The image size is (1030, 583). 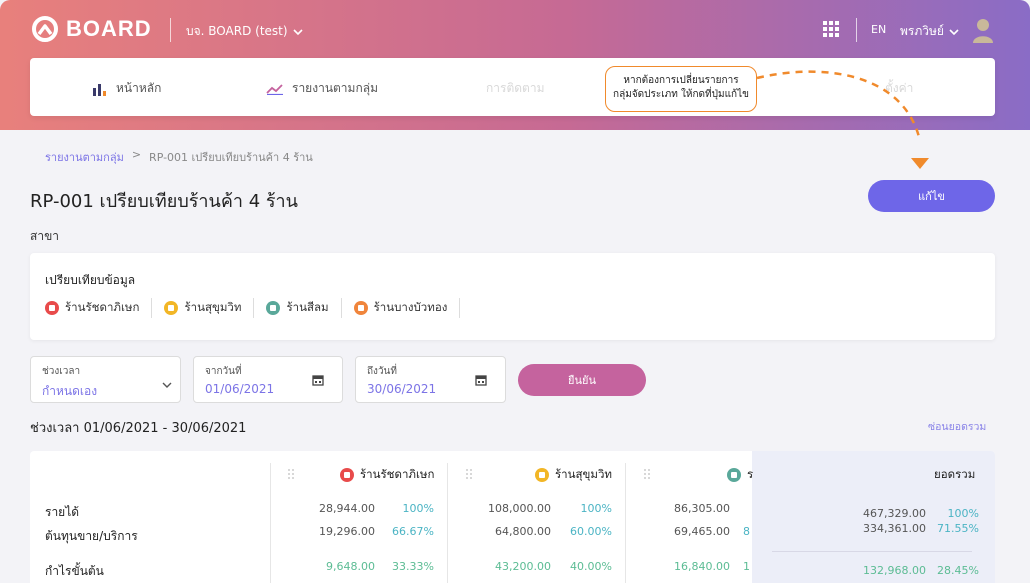 What do you see at coordinates (591, 531) in the screenshot?
I see `cell-percent: 60.00%` at bounding box center [591, 531].